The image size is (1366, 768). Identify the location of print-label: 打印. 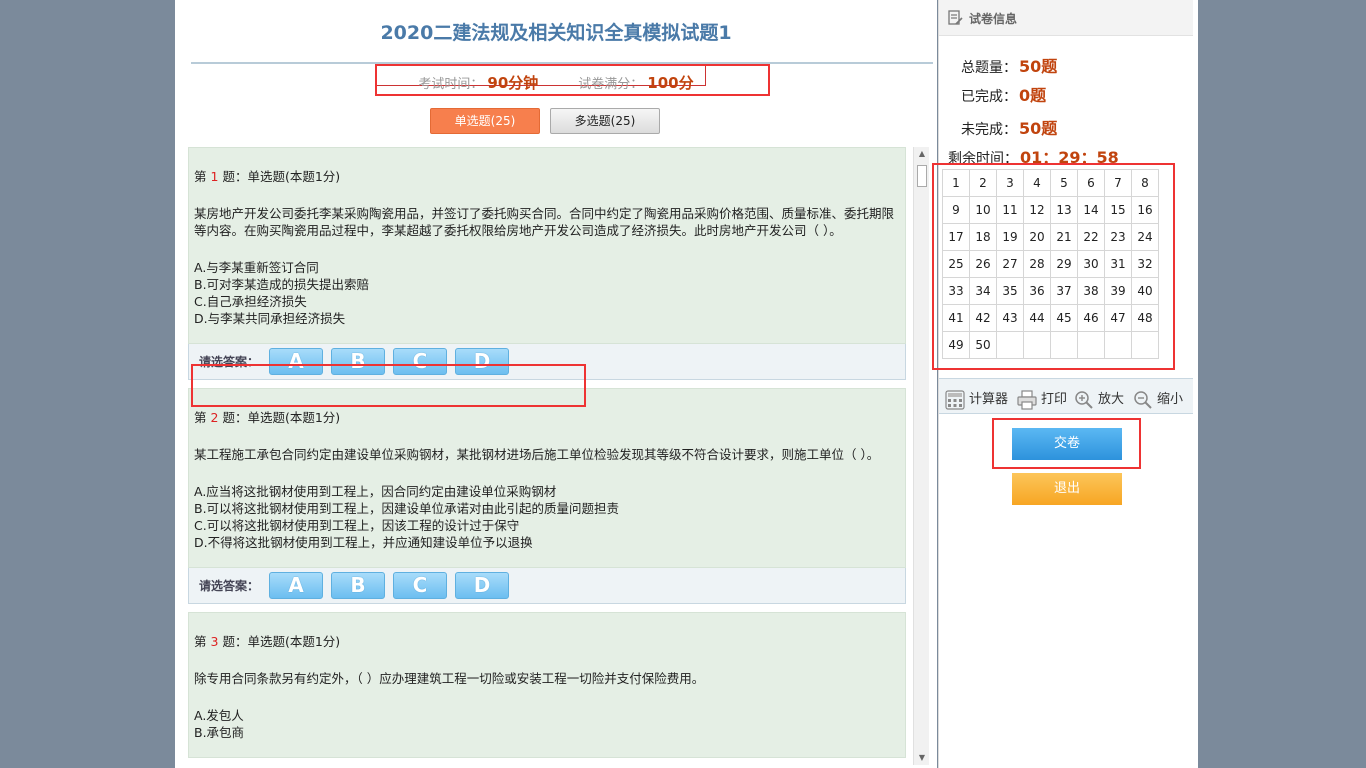
(1054, 399).